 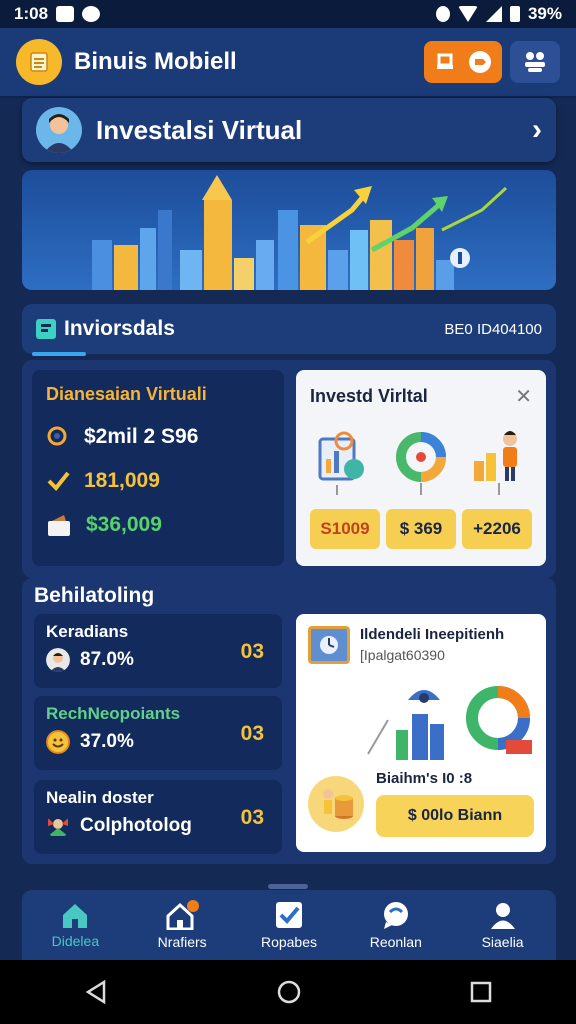 What do you see at coordinates (467, 14) in the screenshot?
I see `wifi-icon` at bounding box center [467, 14].